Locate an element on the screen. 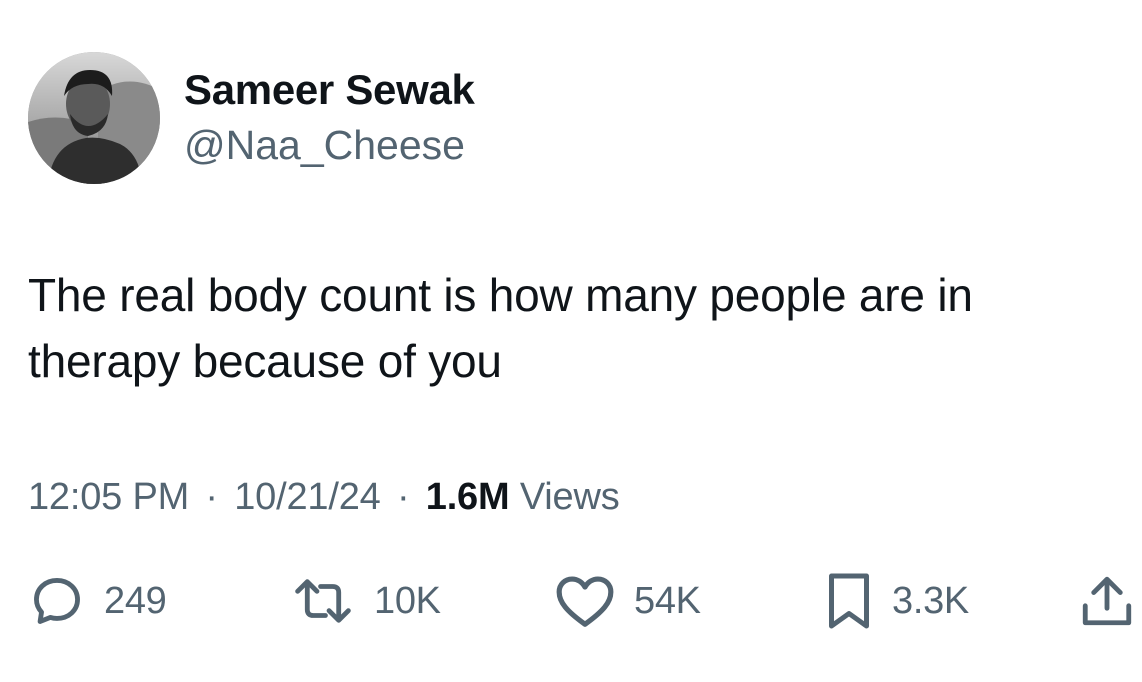 The height and width of the screenshot is (682, 1142). author-display-name: Sameer Sewak is located at coordinates (329, 90).